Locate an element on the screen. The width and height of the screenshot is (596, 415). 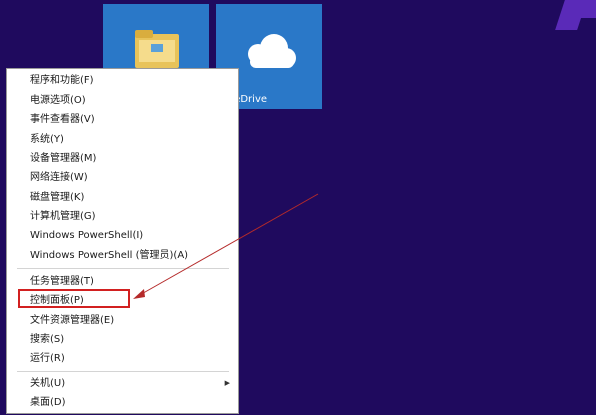
annotation-arrow is located at coordinates (226, 246).